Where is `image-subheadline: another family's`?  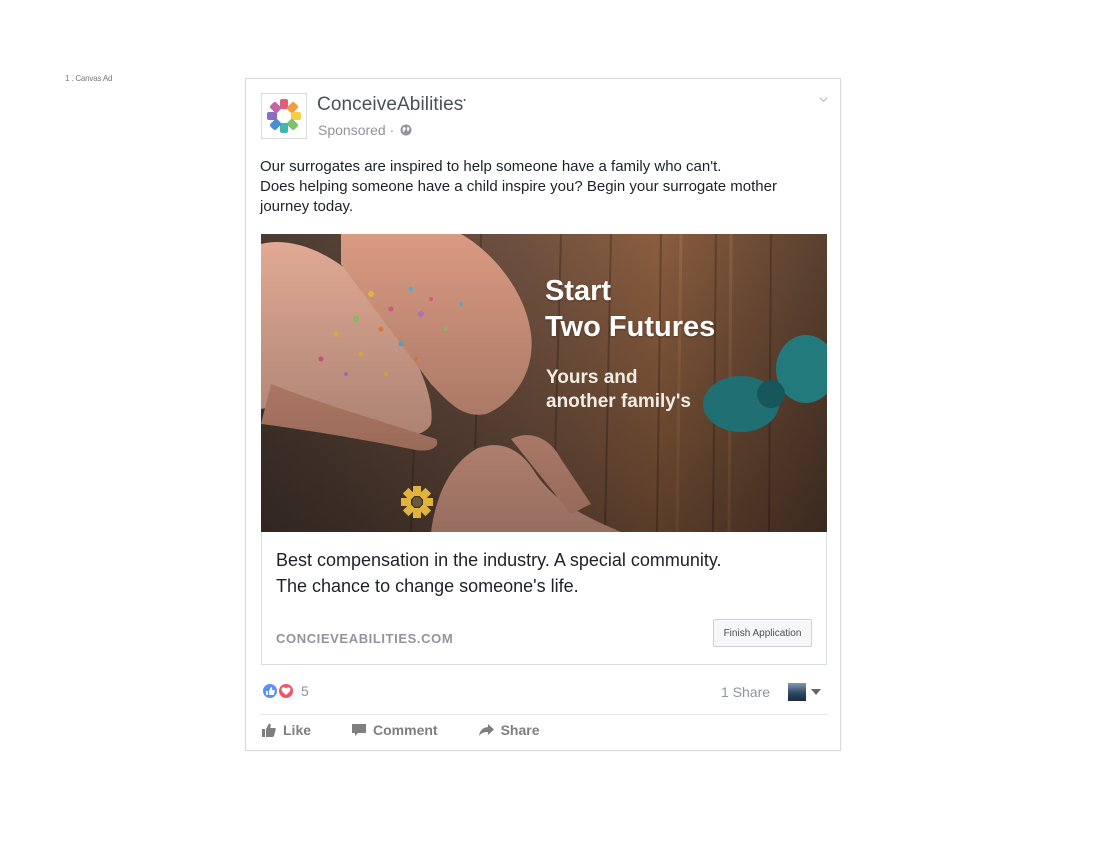 image-subheadline: another family's is located at coordinates (618, 401).